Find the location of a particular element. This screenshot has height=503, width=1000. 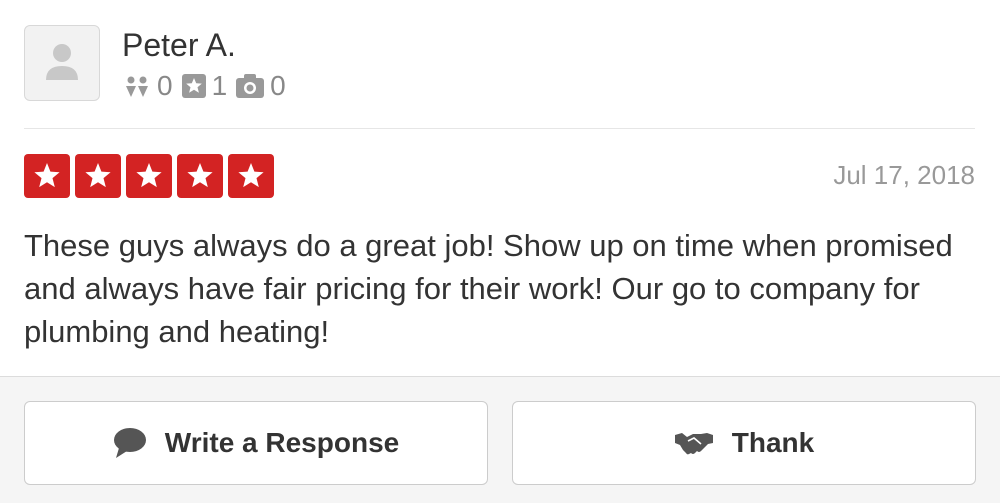

reviews-count: 1 is located at coordinates (219, 85).